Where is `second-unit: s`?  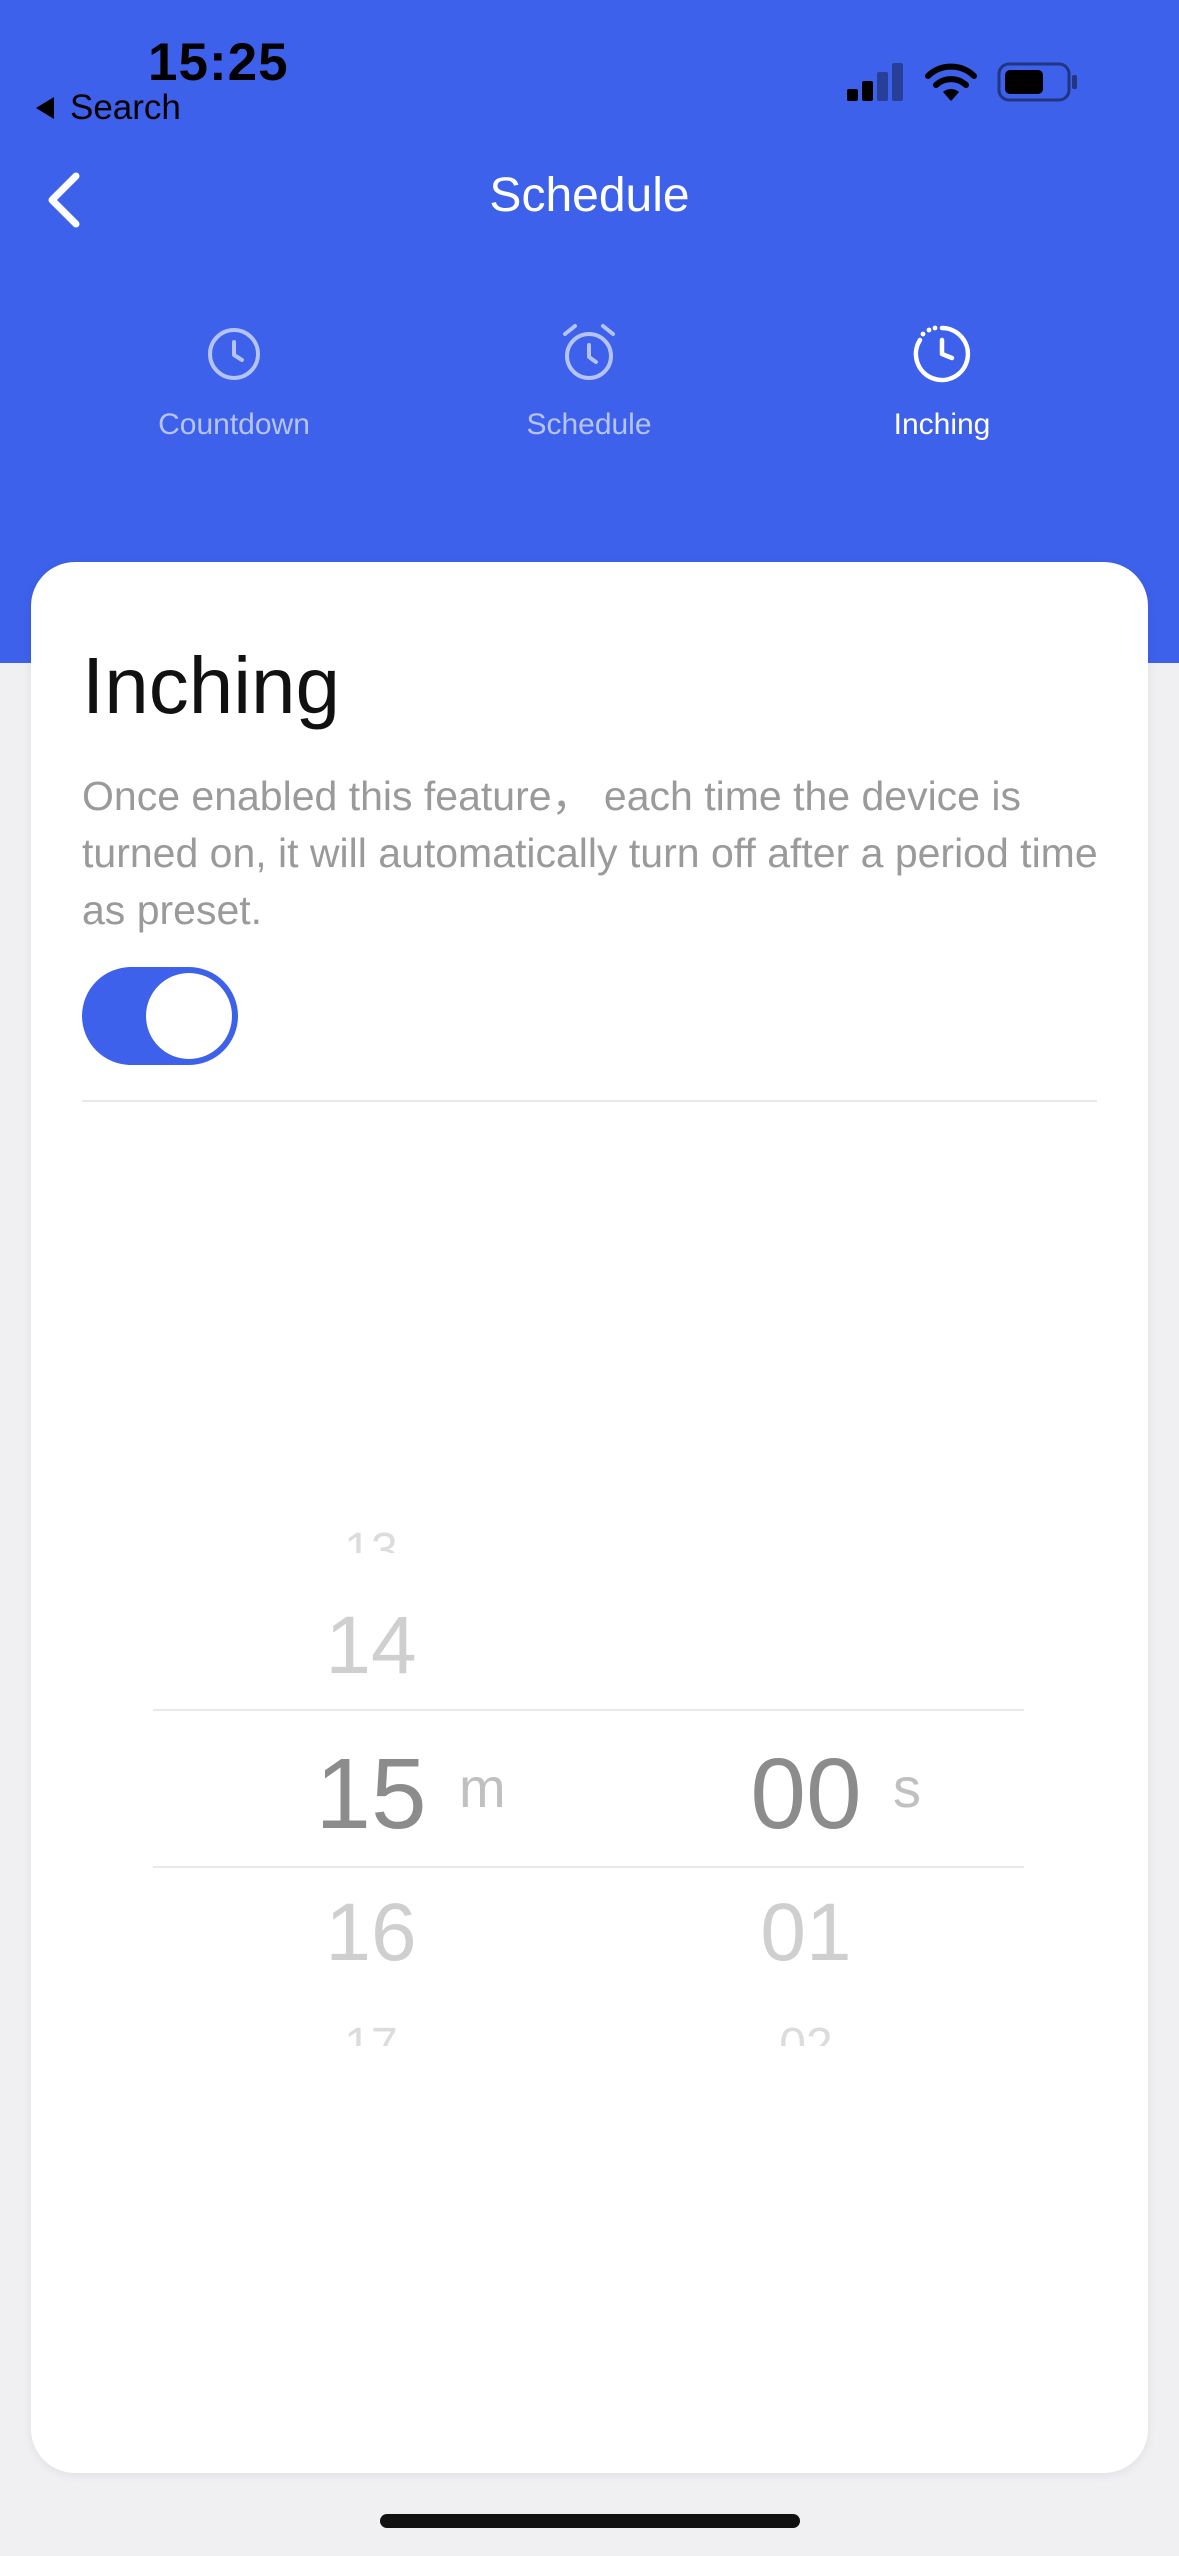
second-unit: s is located at coordinates (907, 1787).